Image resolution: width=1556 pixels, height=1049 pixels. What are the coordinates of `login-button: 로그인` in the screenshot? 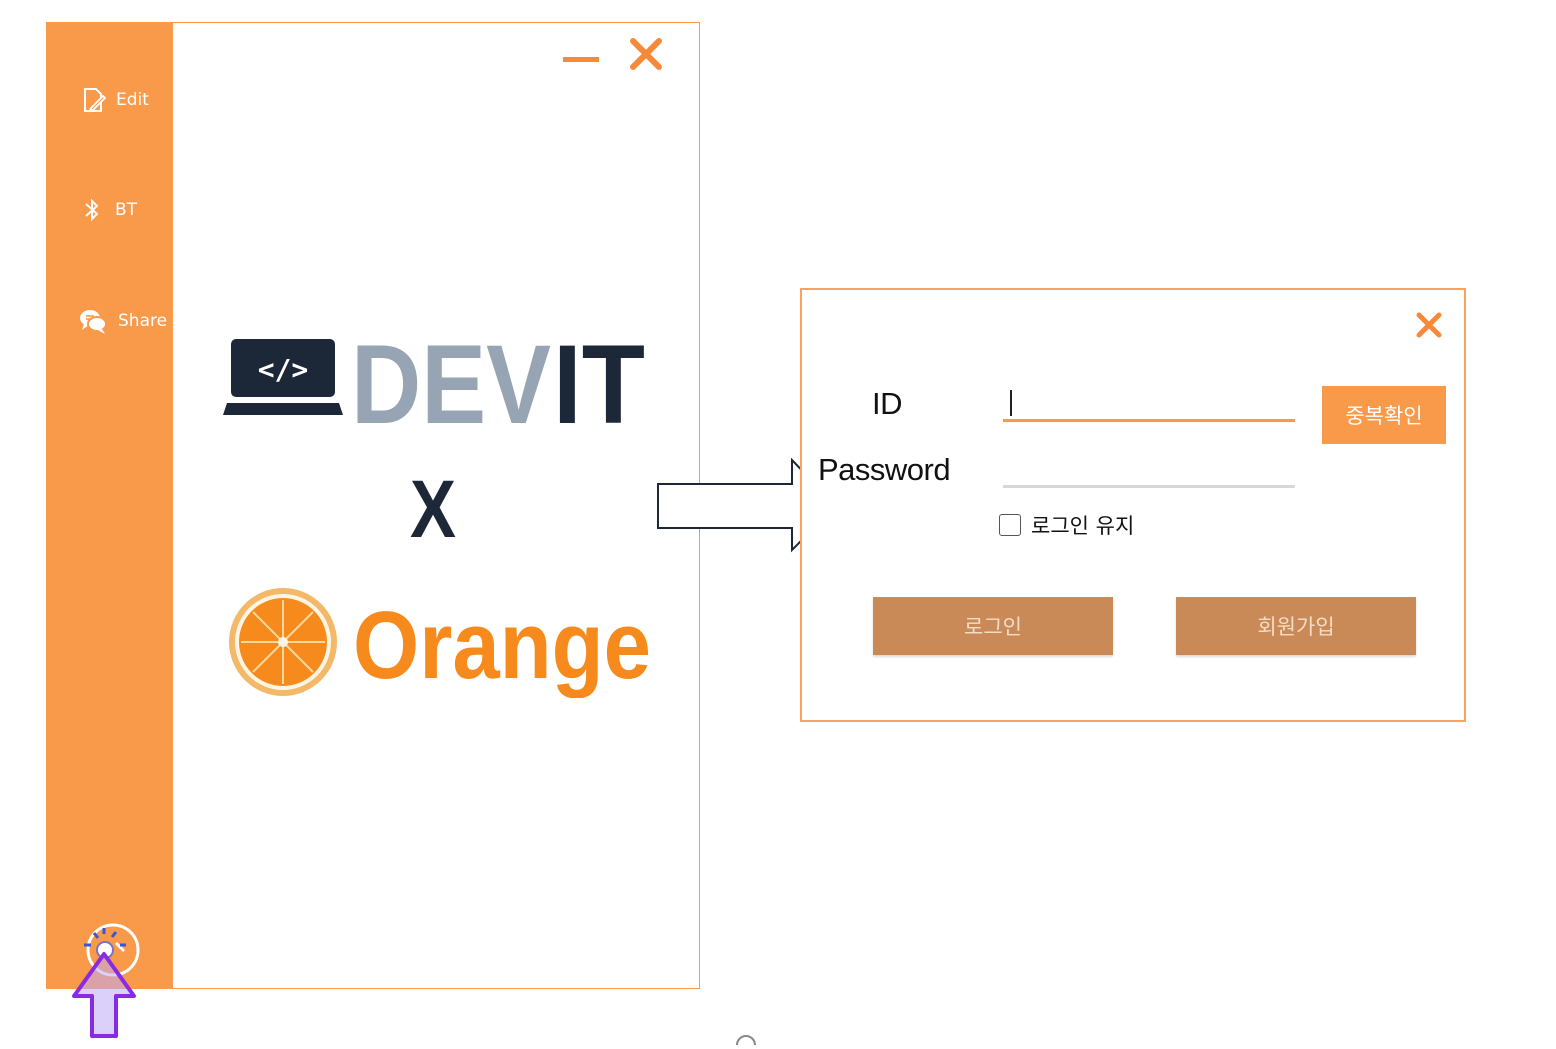 It's located at (993, 626).